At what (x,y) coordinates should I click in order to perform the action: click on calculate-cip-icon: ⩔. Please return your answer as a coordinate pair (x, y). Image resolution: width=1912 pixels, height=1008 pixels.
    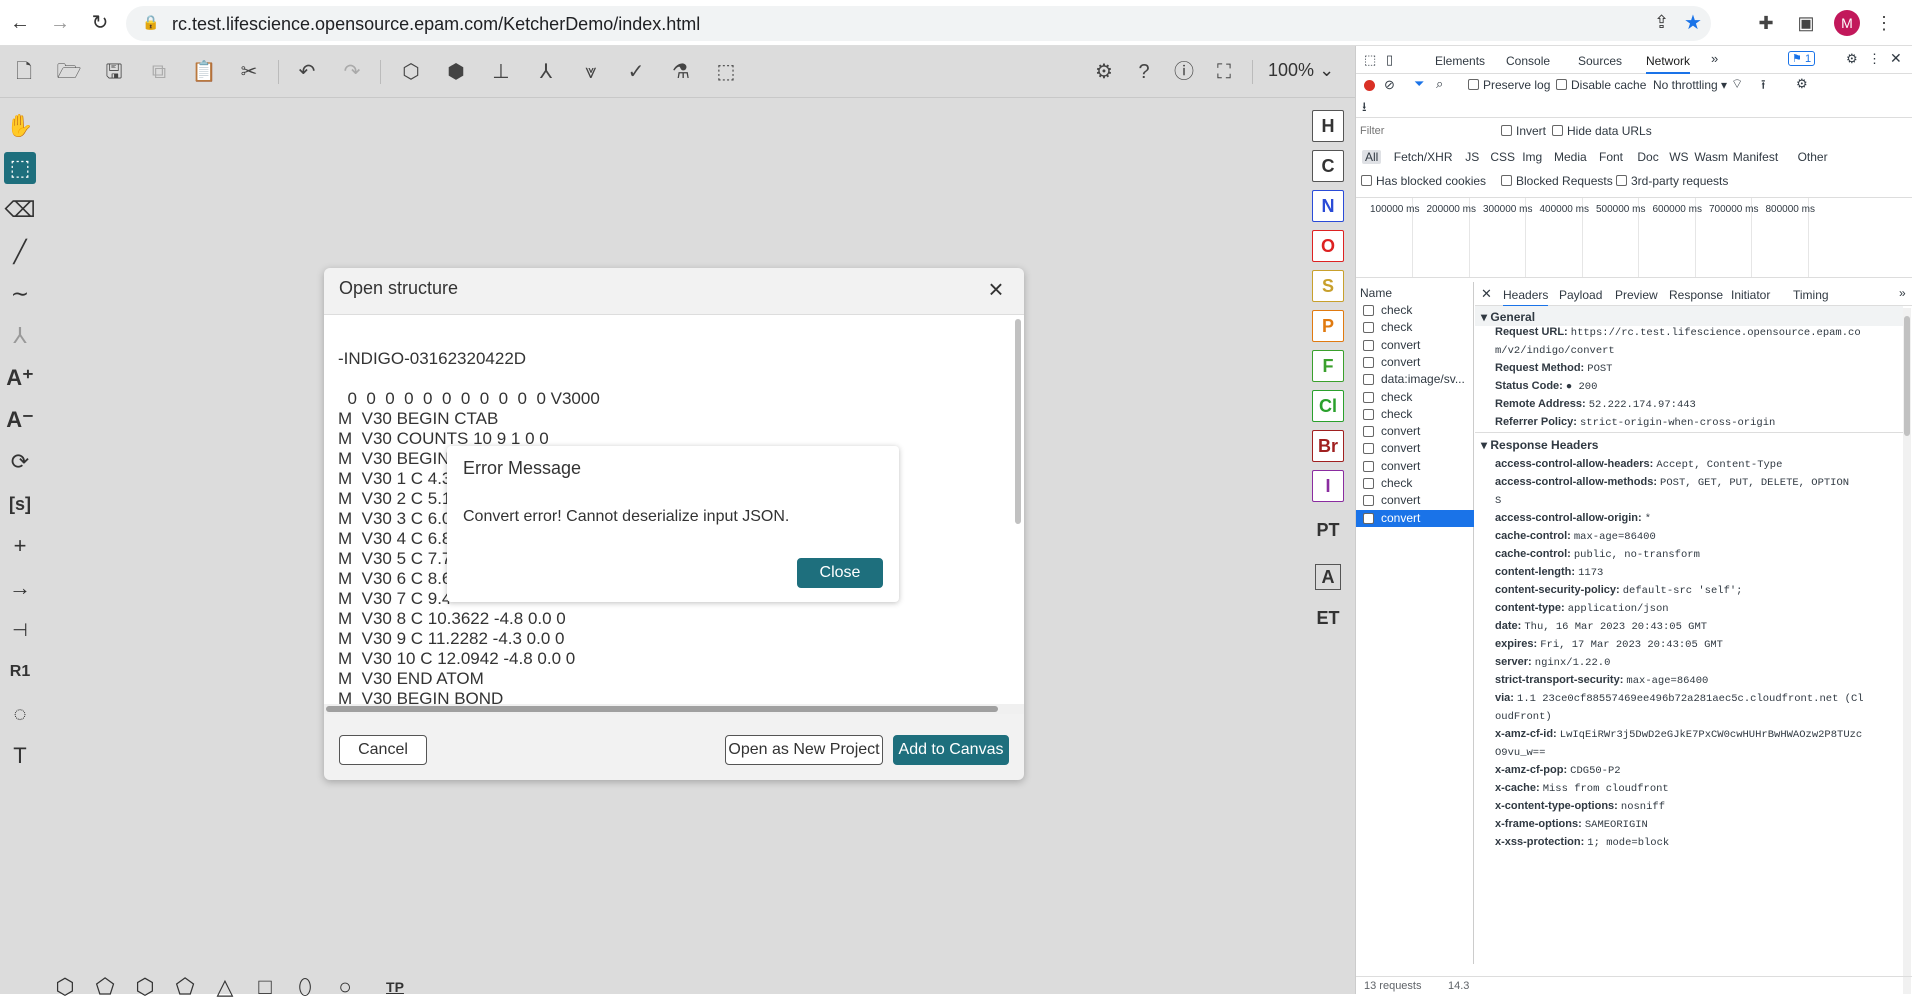
    Looking at the image, I should click on (591, 72).